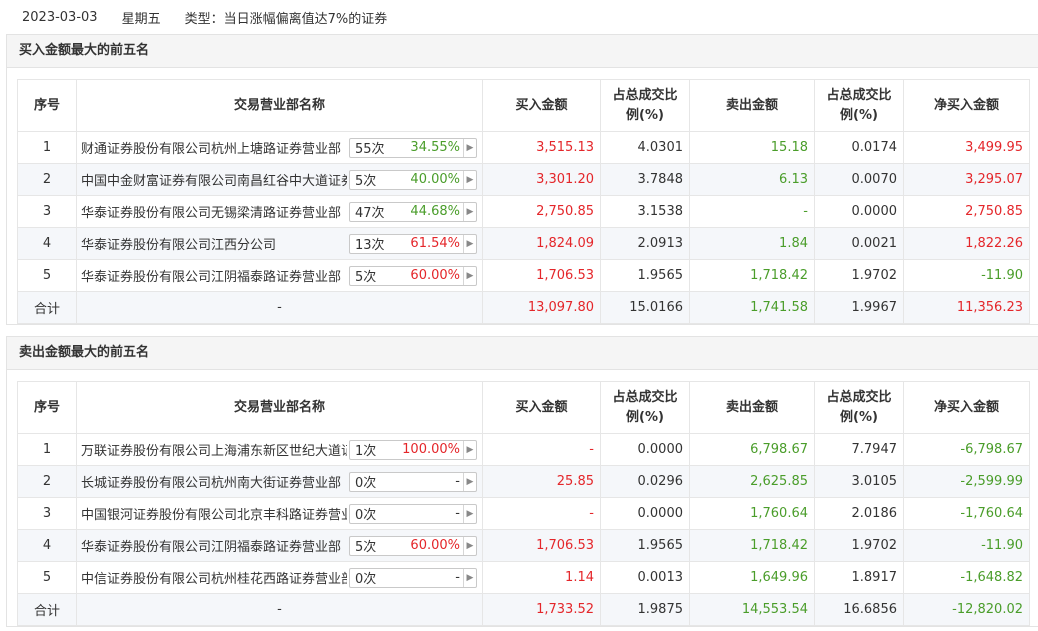 This screenshot has height=631, width=1038. I want to click on sell-amount: 2,625.85, so click(752, 481).